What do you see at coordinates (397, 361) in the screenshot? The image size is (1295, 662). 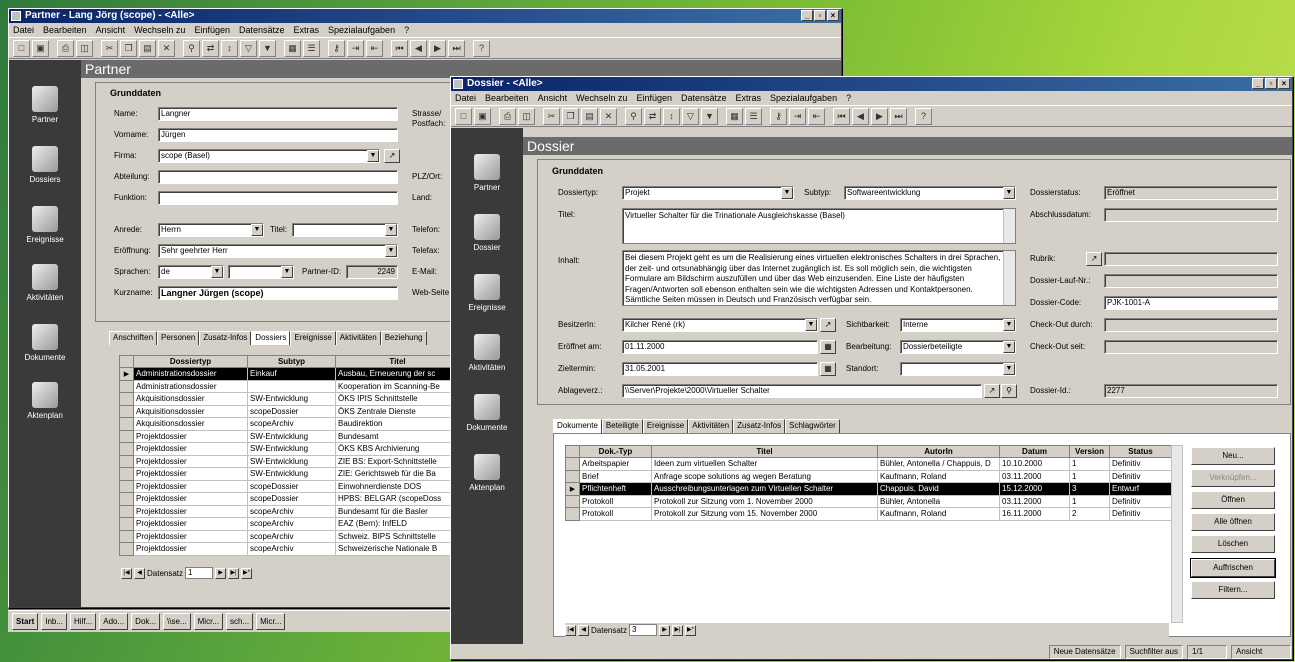 I see `column-header: Titel` at bounding box center [397, 361].